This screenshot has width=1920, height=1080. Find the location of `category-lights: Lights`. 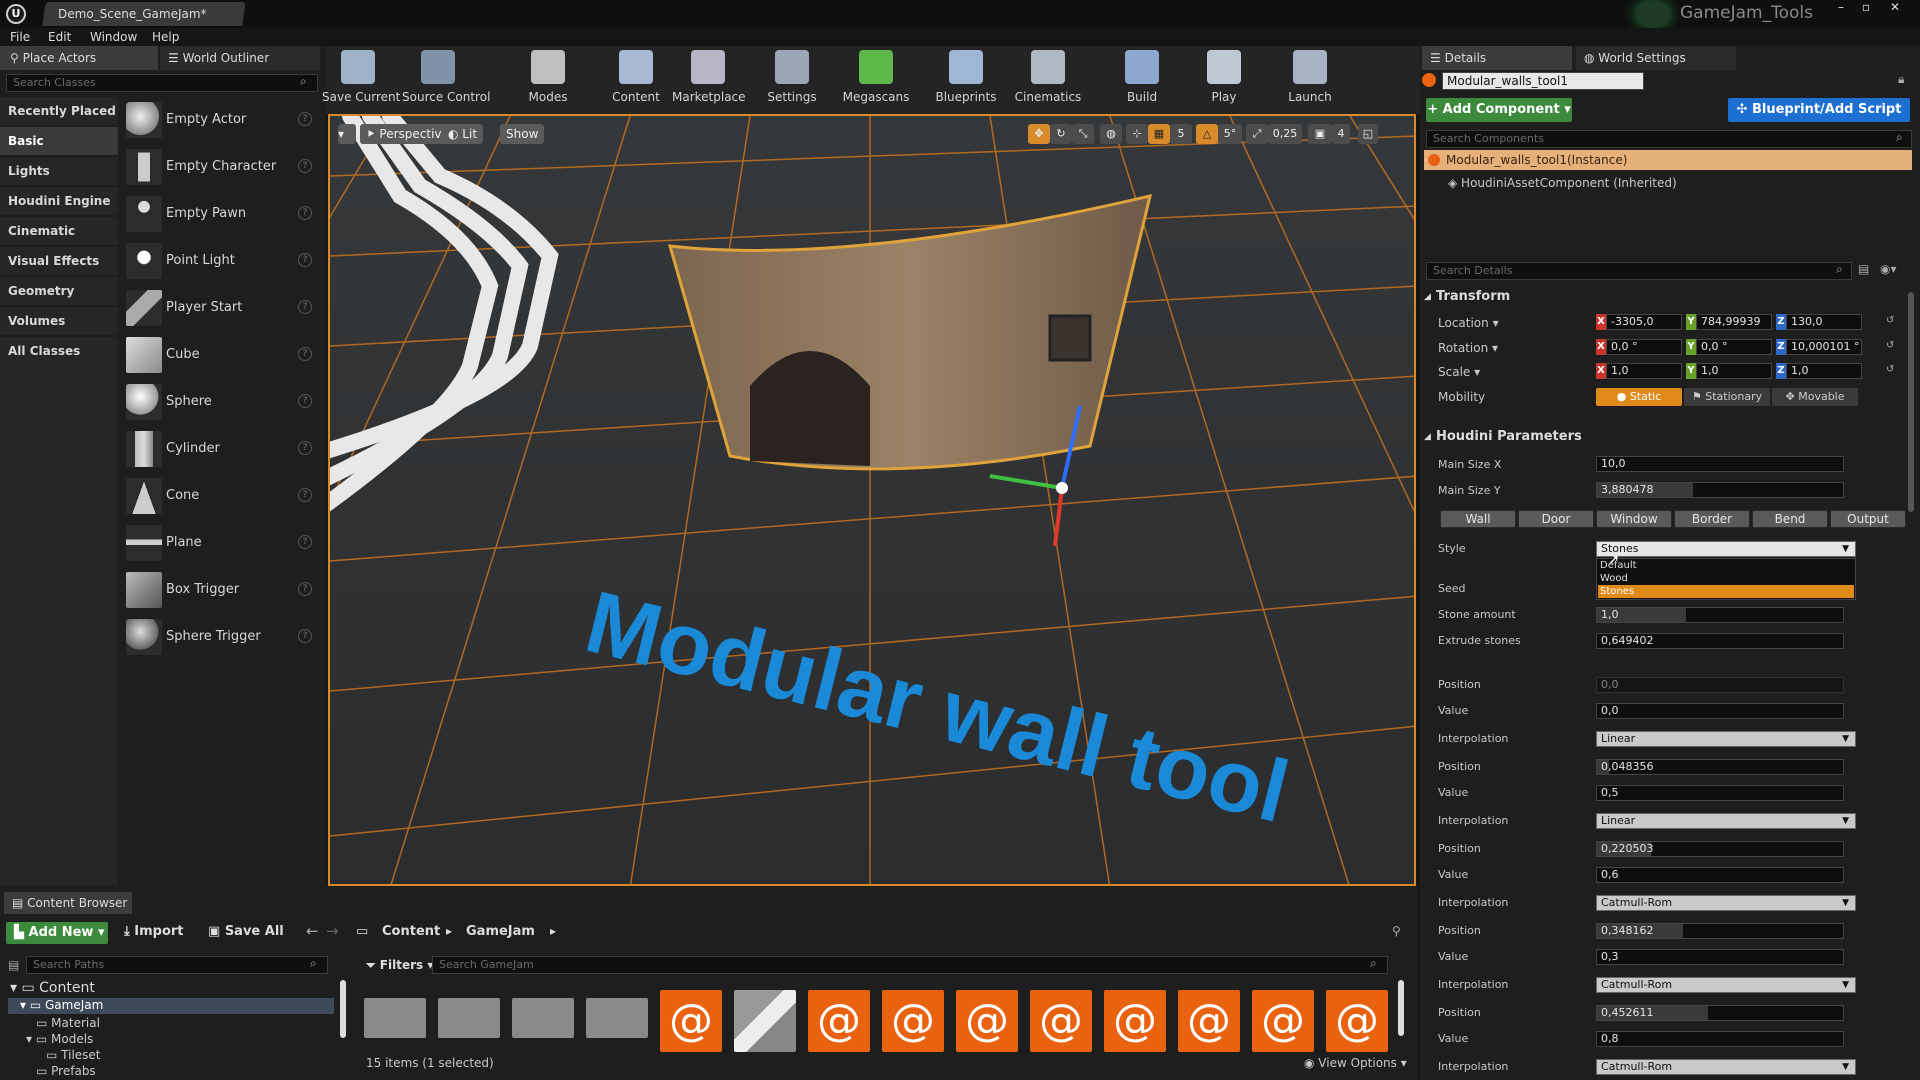

category-lights: Lights is located at coordinates (59, 171).